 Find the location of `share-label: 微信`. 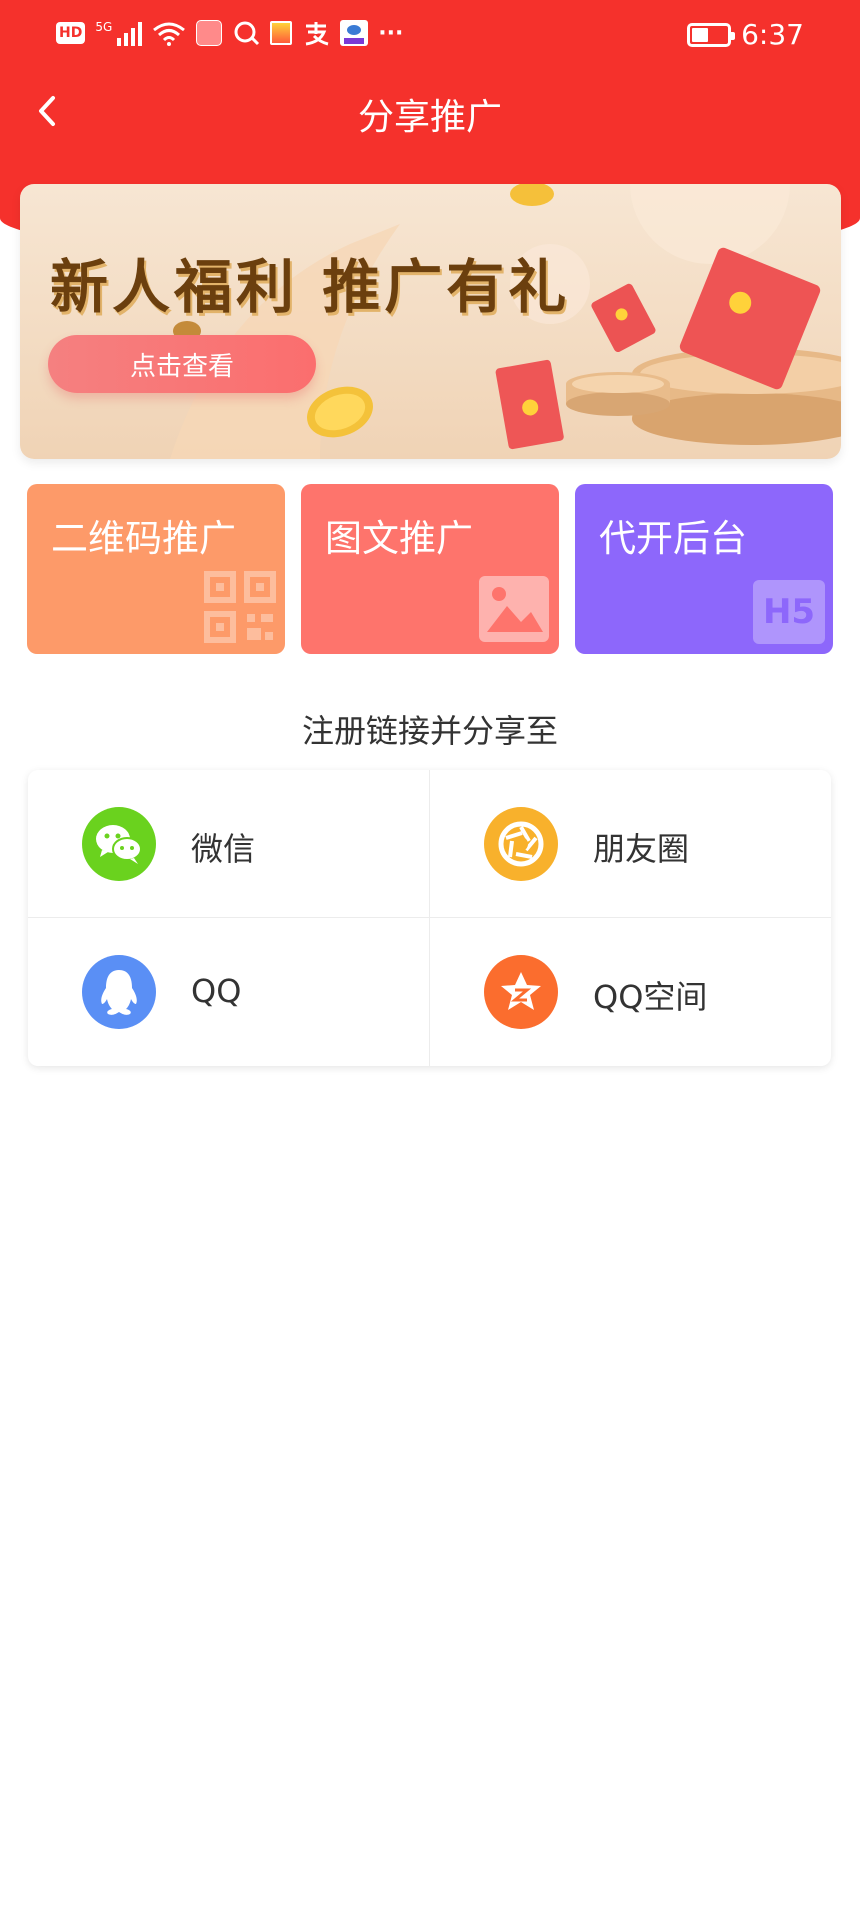

share-label: 微信 is located at coordinates (223, 849).